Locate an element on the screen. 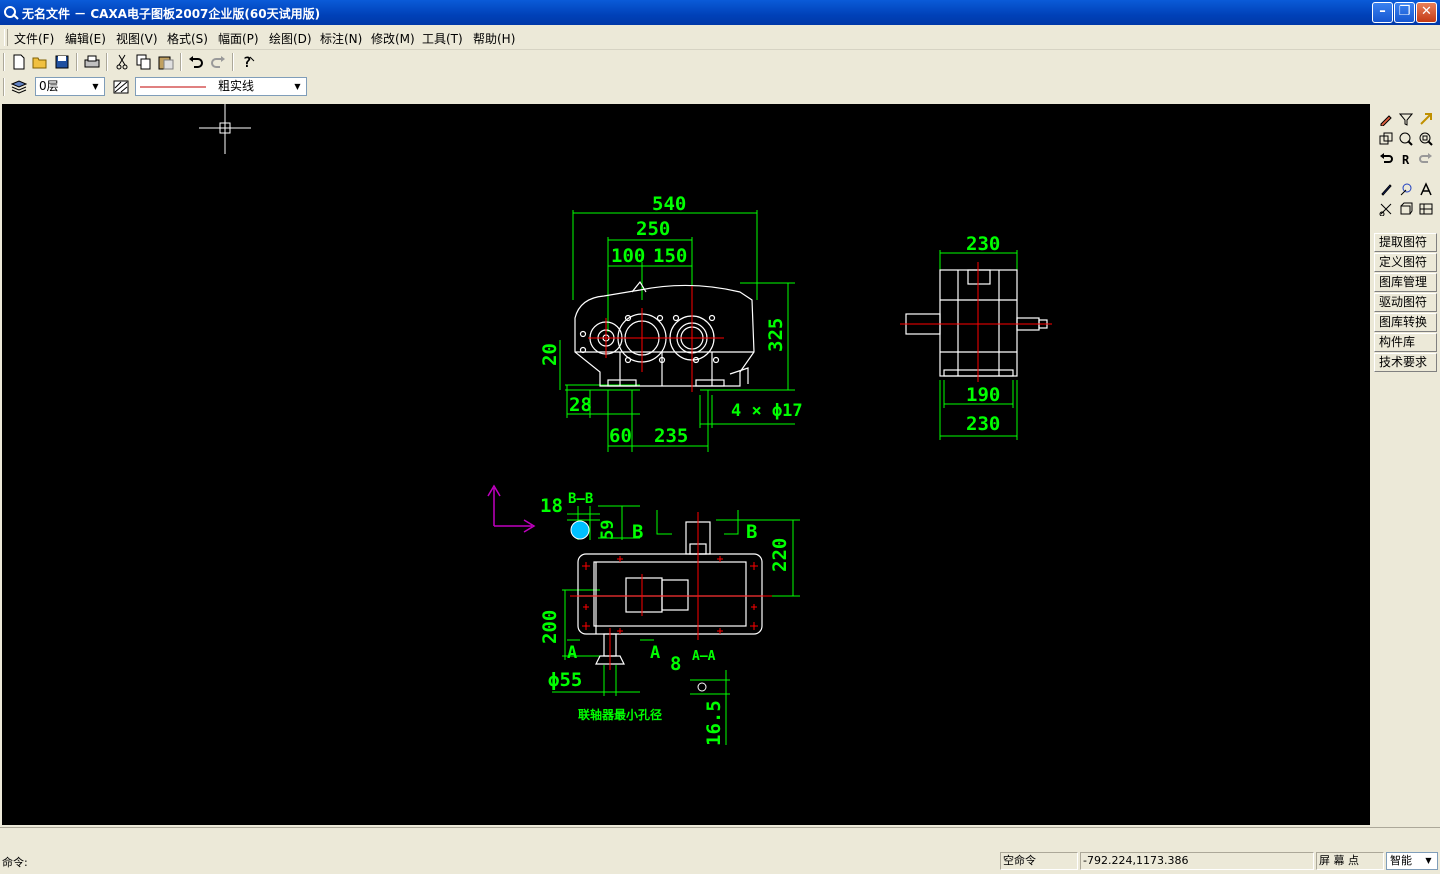  caxa-app-icon is located at coordinates (11, 13).